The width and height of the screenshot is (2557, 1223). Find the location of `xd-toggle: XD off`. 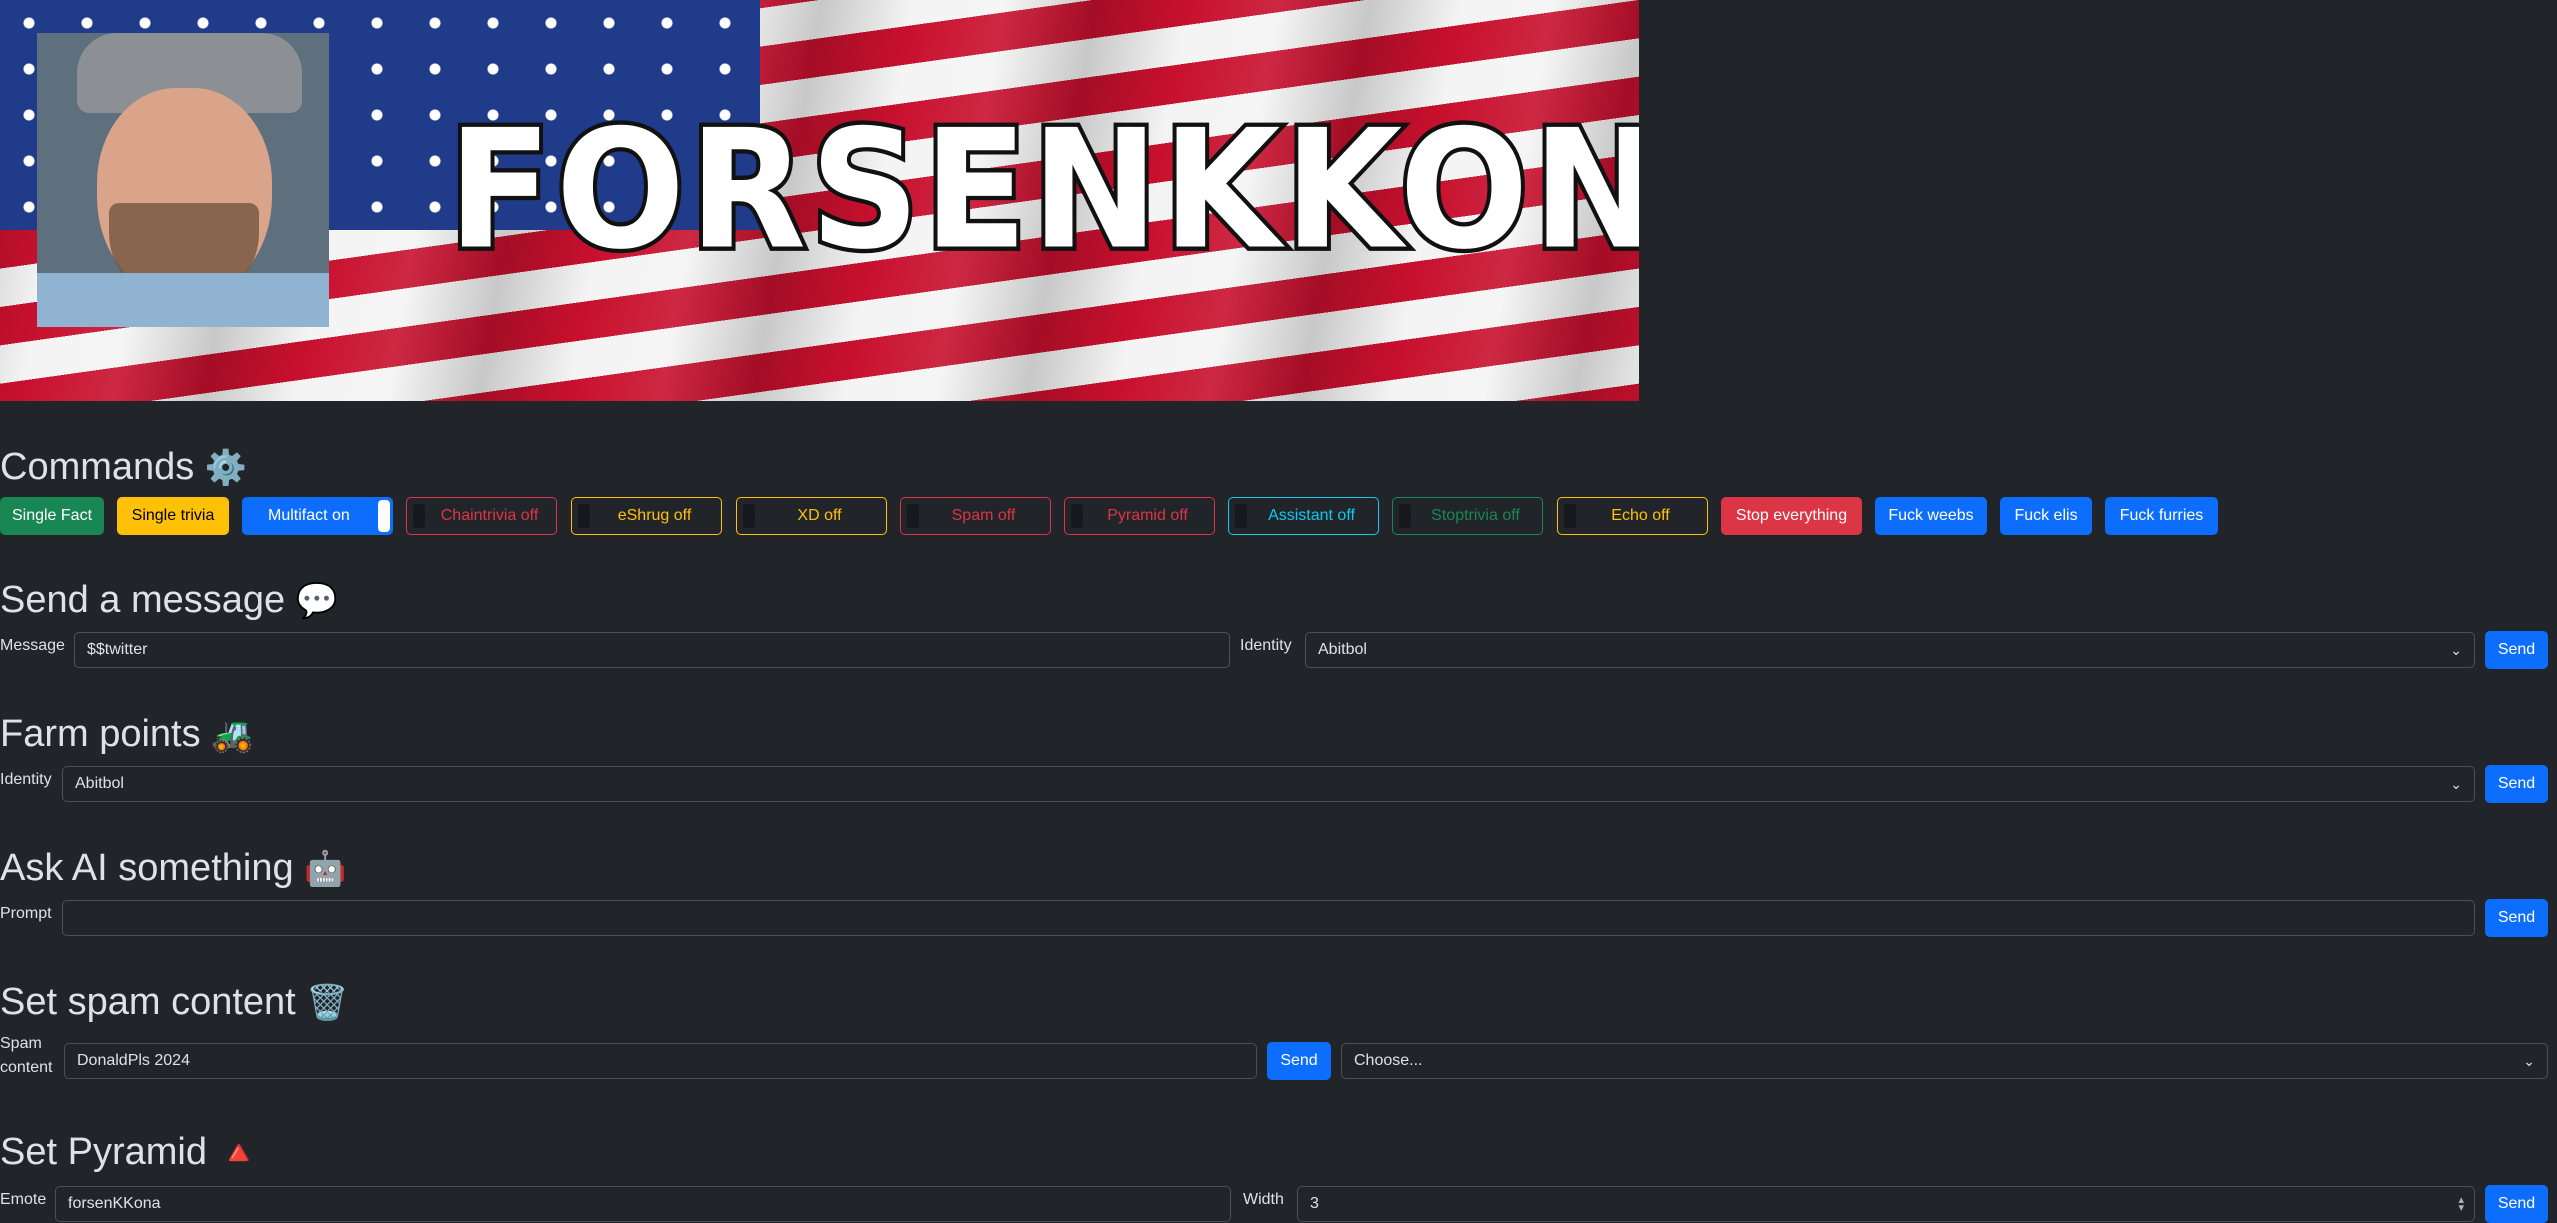

xd-toggle: XD off is located at coordinates (811, 516).